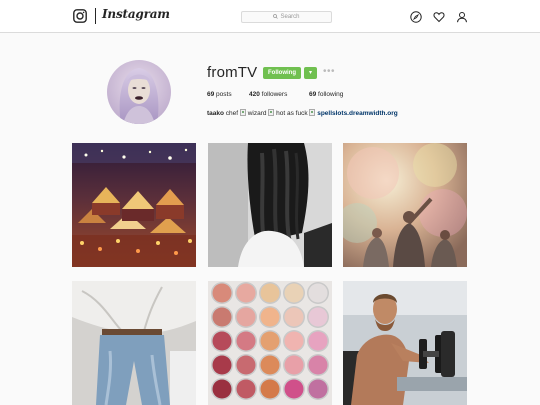  I want to click on posts-count-stat: 69 posts, so click(219, 94).